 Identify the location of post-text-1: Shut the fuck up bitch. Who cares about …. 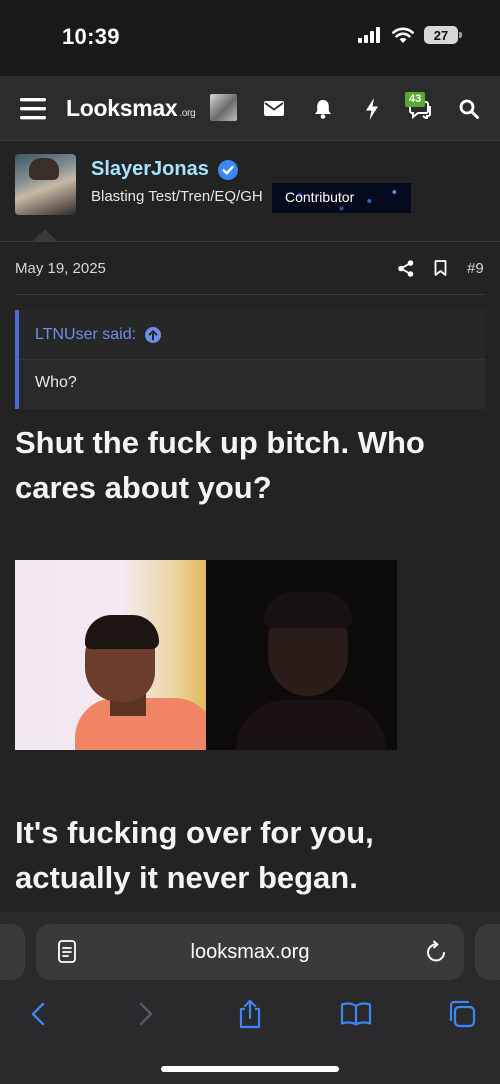
(220, 465).